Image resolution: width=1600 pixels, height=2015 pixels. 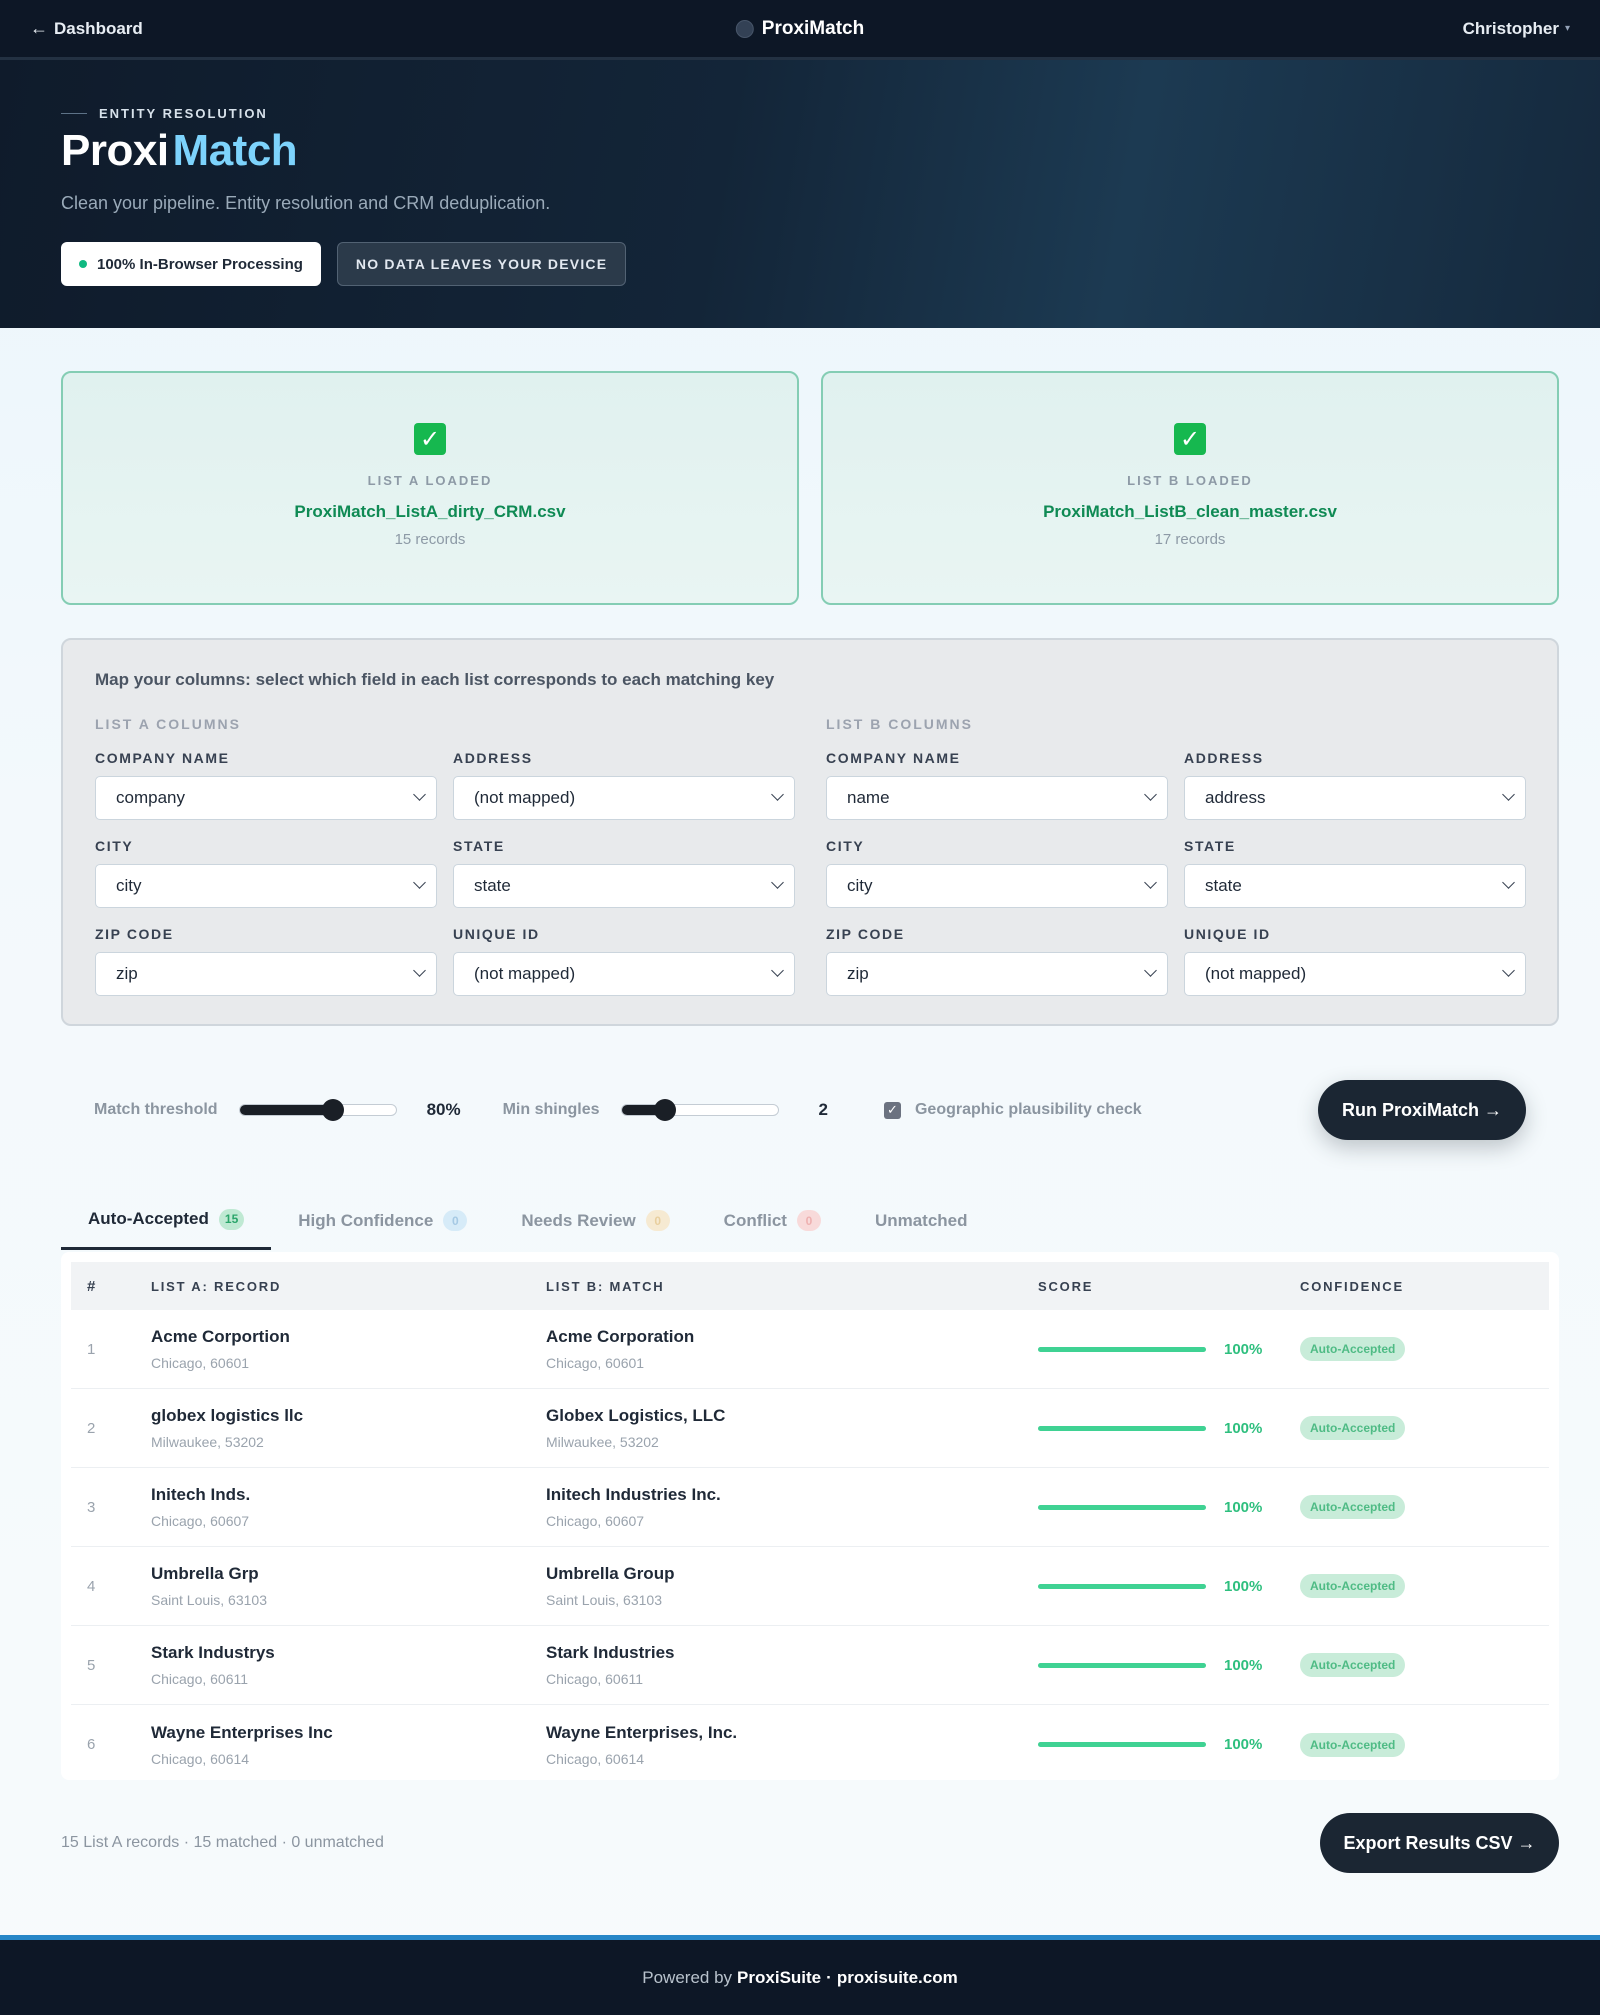 What do you see at coordinates (443, 1109) in the screenshot?
I see `threshold-value: 80%` at bounding box center [443, 1109].